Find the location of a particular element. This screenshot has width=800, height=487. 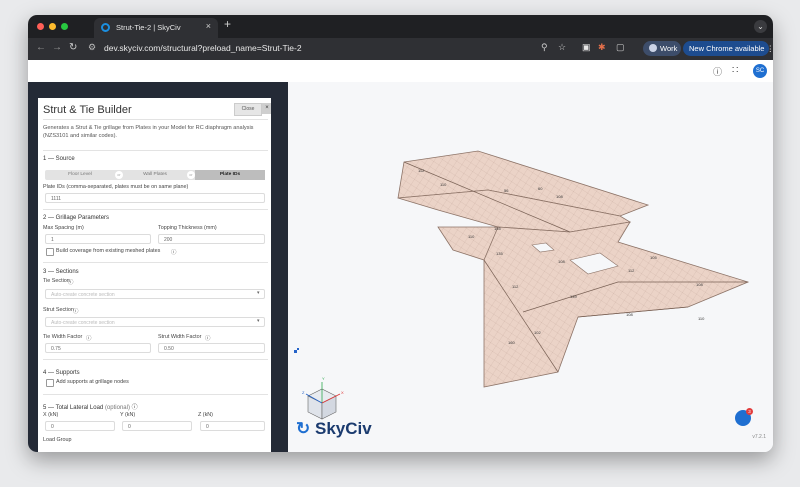

extensions-puzzle-icon: ▢ is located at coordinates (620, 47).